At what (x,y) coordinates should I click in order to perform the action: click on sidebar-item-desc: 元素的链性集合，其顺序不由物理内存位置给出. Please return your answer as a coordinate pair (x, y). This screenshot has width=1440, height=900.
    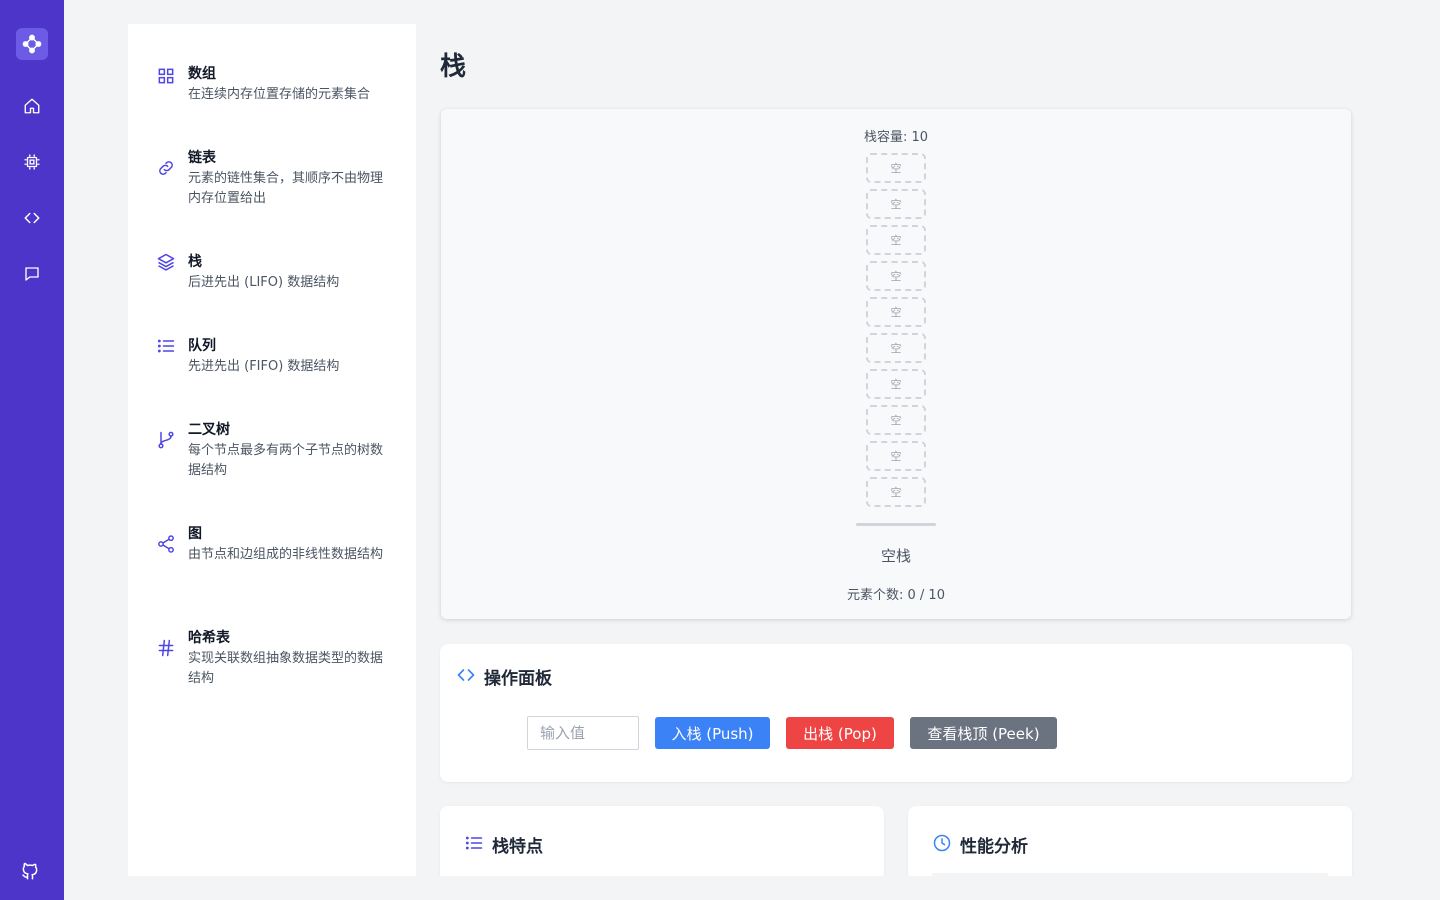
    Looking at the image, I should click on (286, 188).